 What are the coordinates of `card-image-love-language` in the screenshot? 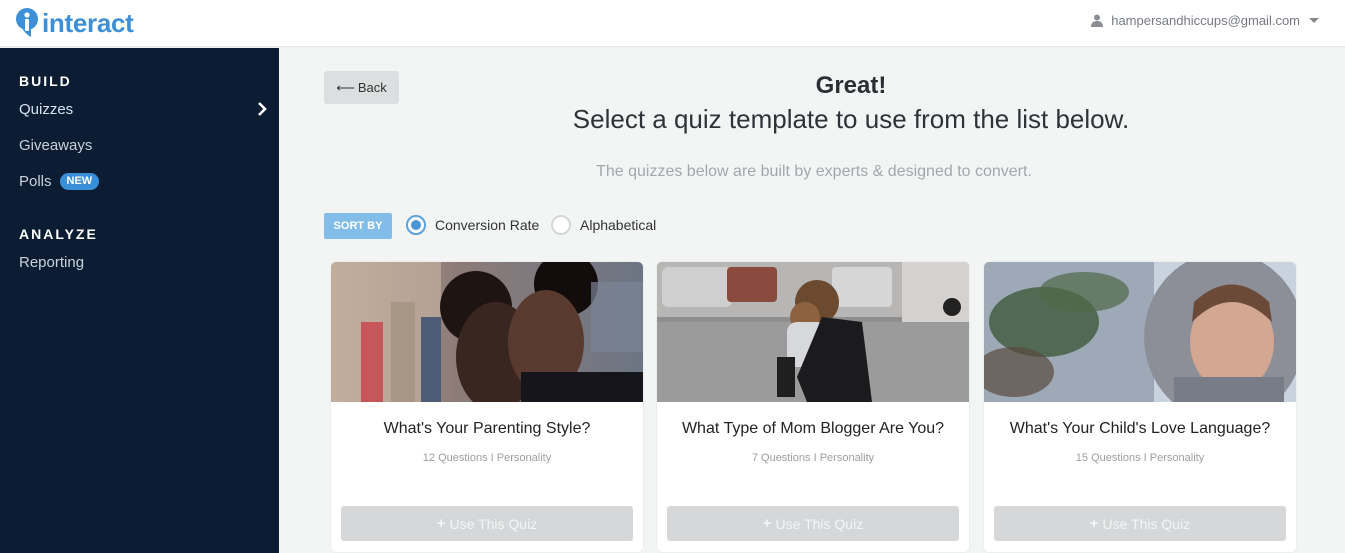 It's located at (1140, 332).